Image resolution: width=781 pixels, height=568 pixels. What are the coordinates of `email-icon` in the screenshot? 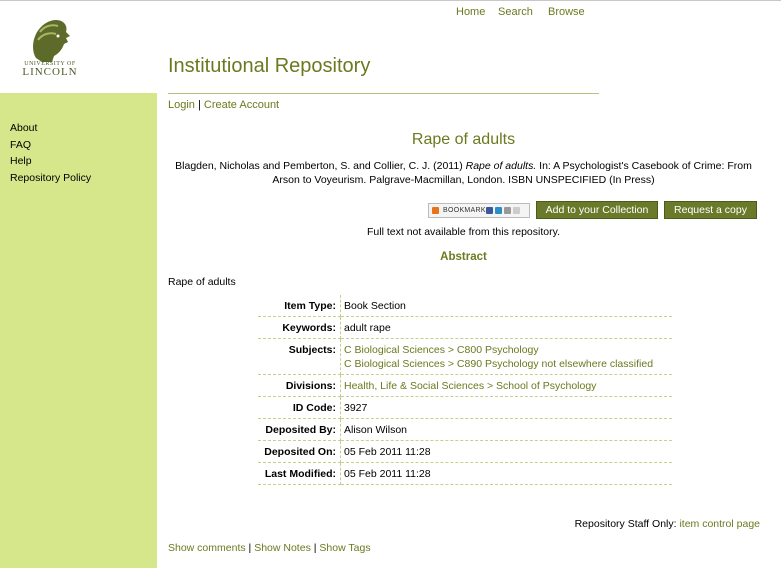 It's located at (507, 210).